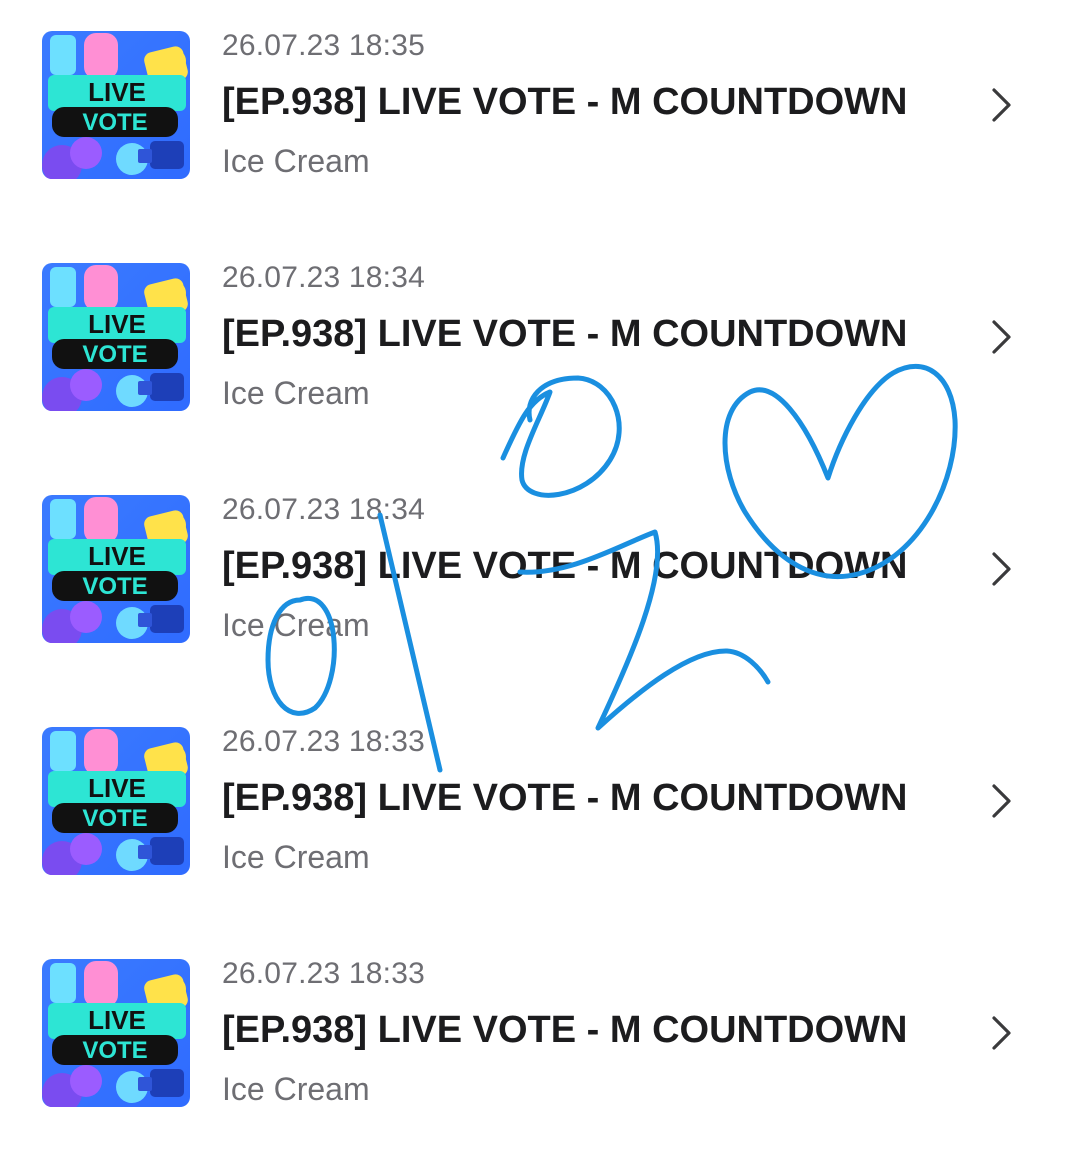 The height and width of the screenshot is (1160, 1080). I want to click on vote-date: 26.07.23 18:35, so click(323, 45).